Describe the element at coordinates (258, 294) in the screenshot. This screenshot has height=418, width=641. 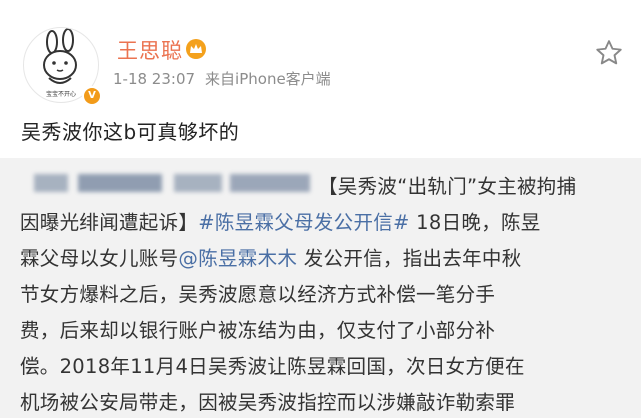
I see `repost-line: 节女方爆料之后，吴秀波愿意以经济方式补偿一笔分手` at that location.